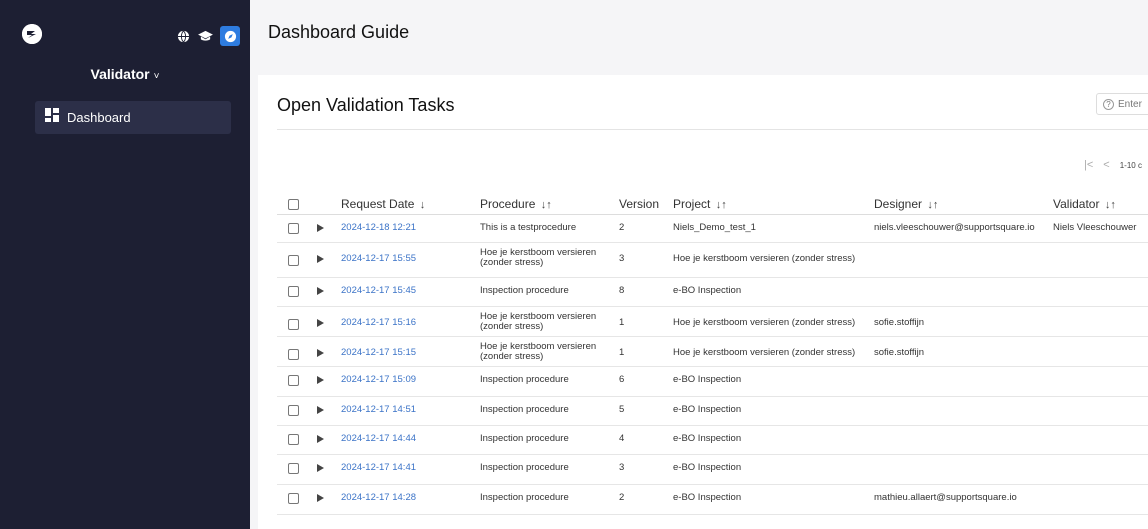 This screenshot has width=1148, height=529. I want to click on header-request-date: Request Date ↓, so click(383, 204).